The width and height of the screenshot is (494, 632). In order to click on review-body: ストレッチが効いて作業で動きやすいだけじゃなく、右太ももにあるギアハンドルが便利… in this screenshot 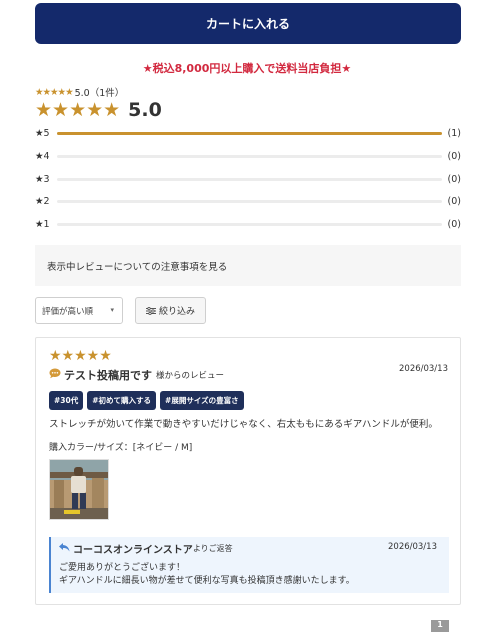, I will do `click(243, 424)`.